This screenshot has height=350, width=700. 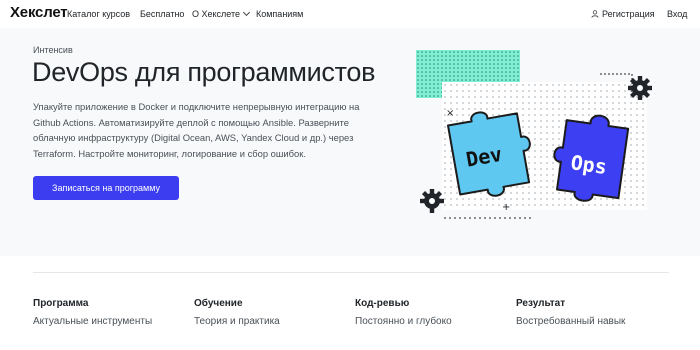 What do you see at coordinates (61, 303) in the screenshot?
I see `feature-title: Программа` at bounding box center [61, 303].